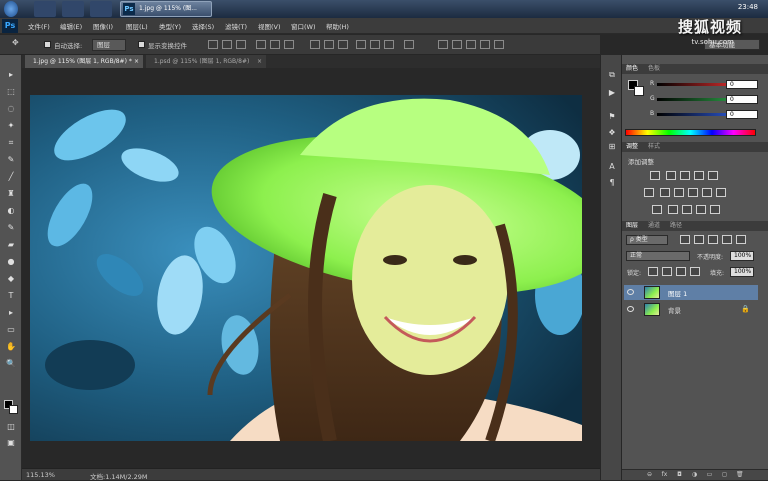 Image resolution: width=768 pixels, height=481 pixels. I want to click on color-lookup-icon, so click(721, 192).